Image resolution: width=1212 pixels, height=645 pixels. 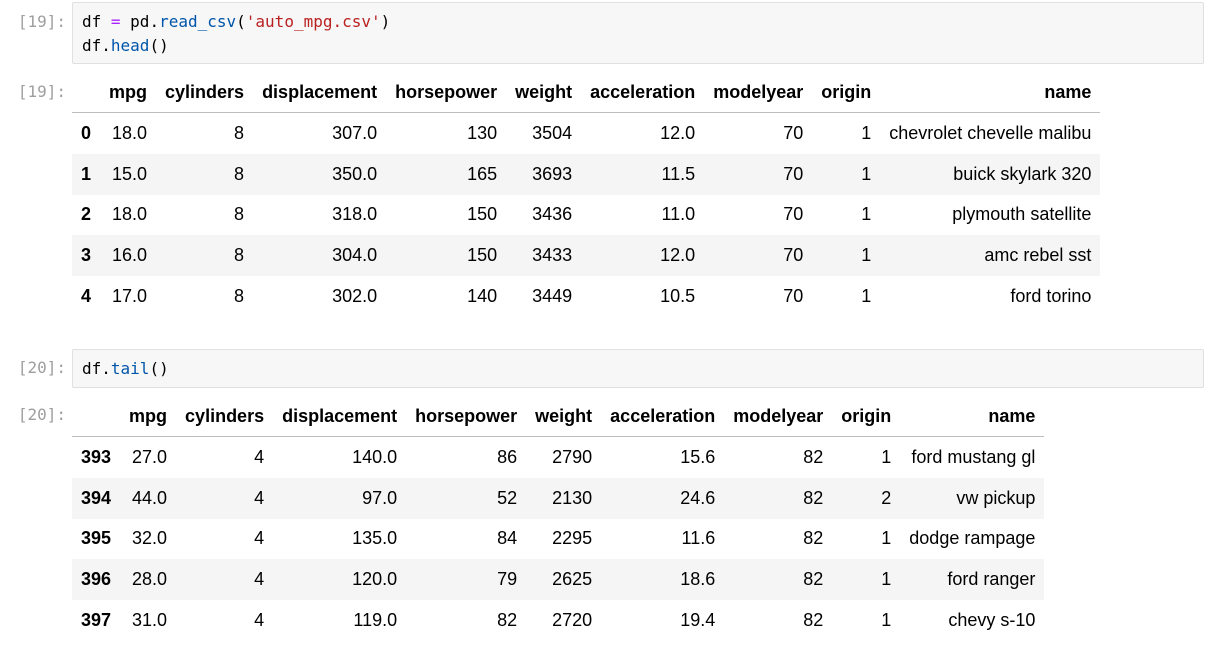 I want to click on output-prompt: [19]:, so click(x=41, y=91).